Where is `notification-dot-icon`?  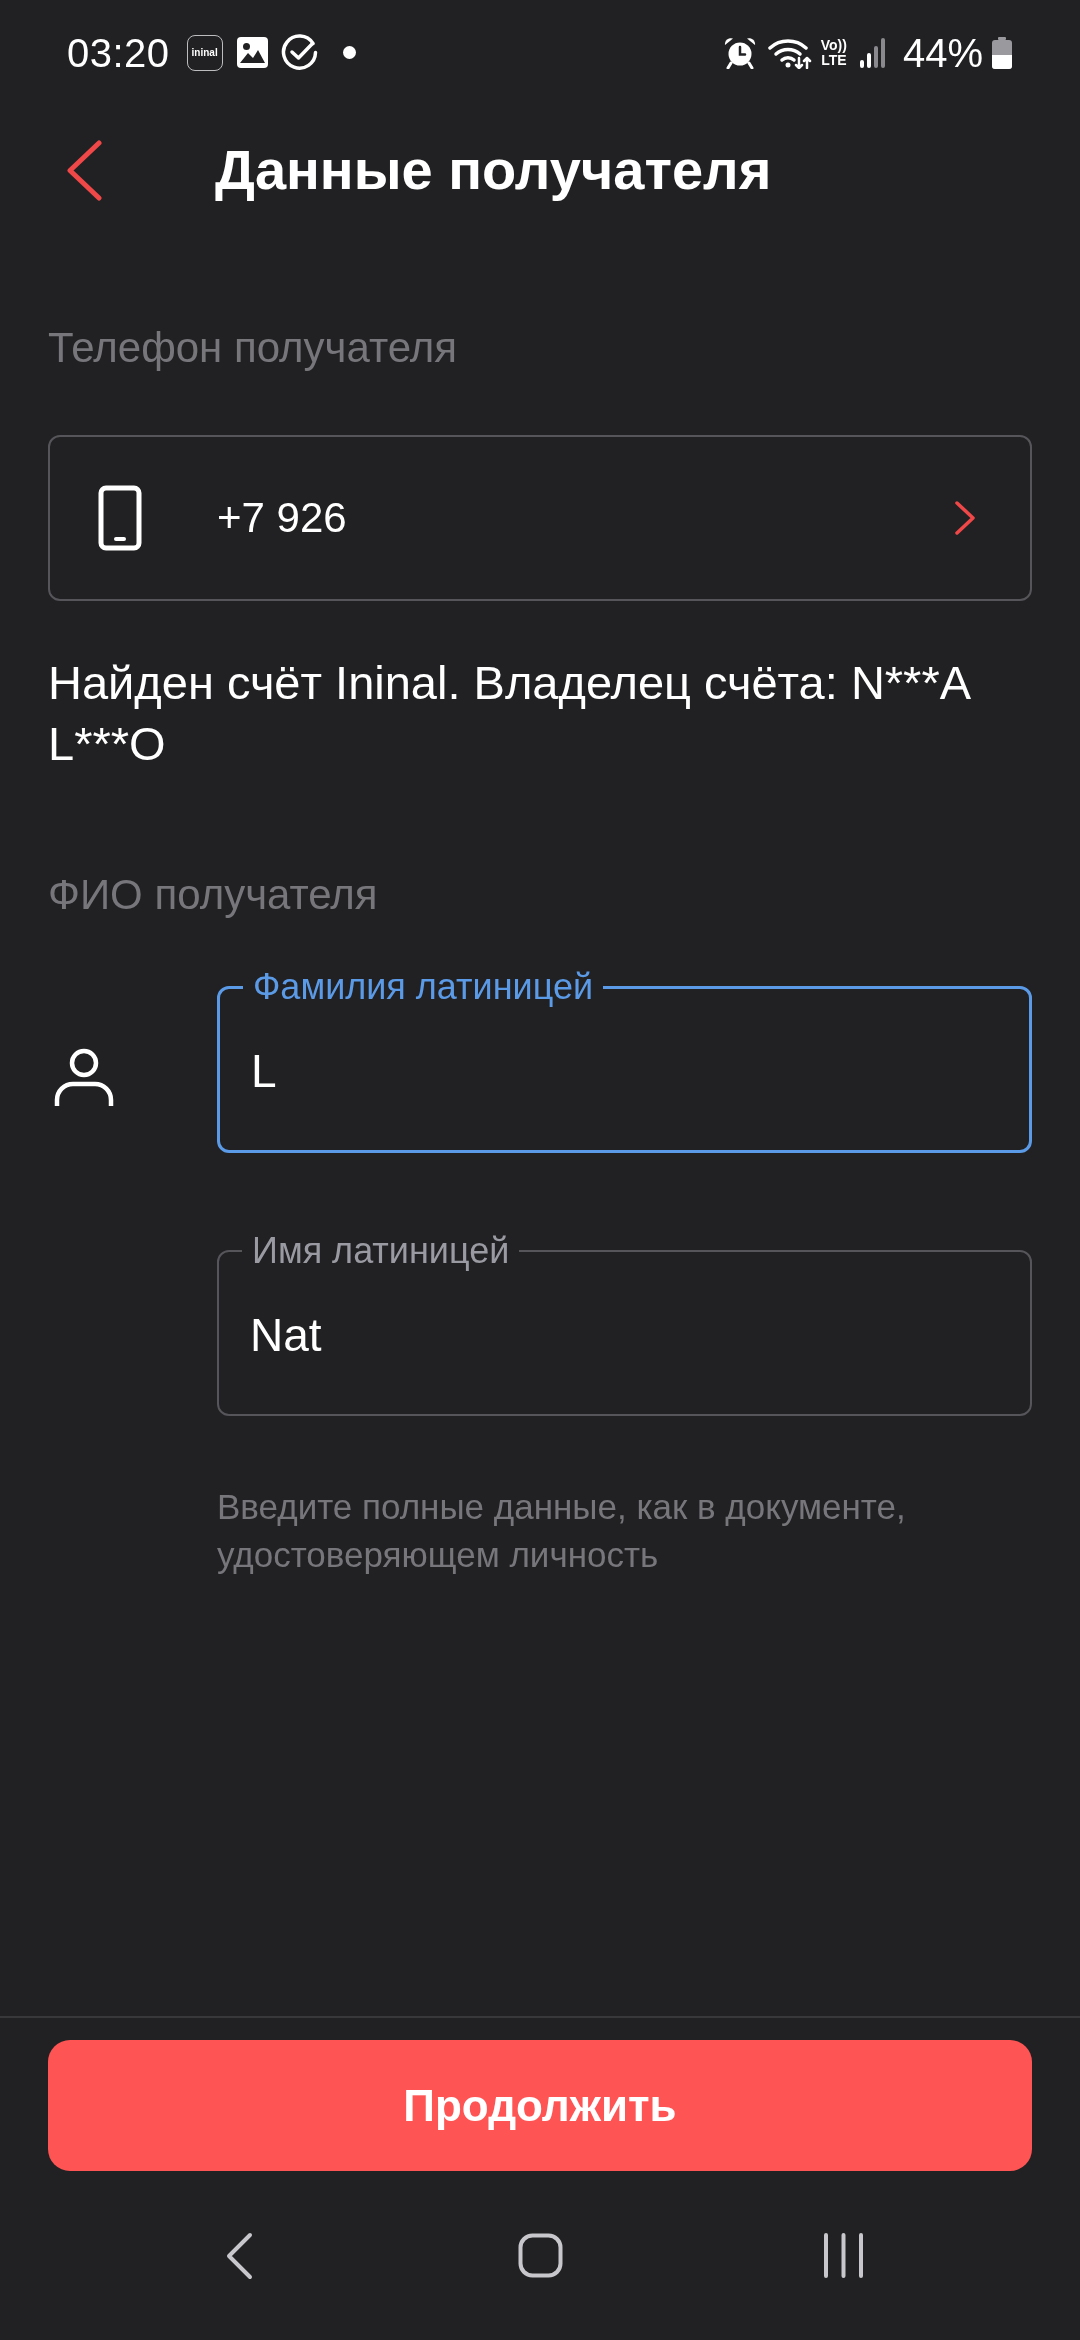 notification-dot-icon is located at coordinates (349, 52).